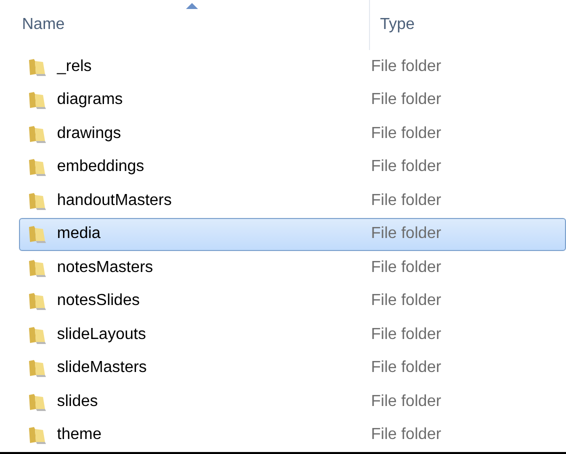 The height and width of the screenshot is (454, 566). I want to click on folder-name: embeddings, so click(100, 167).